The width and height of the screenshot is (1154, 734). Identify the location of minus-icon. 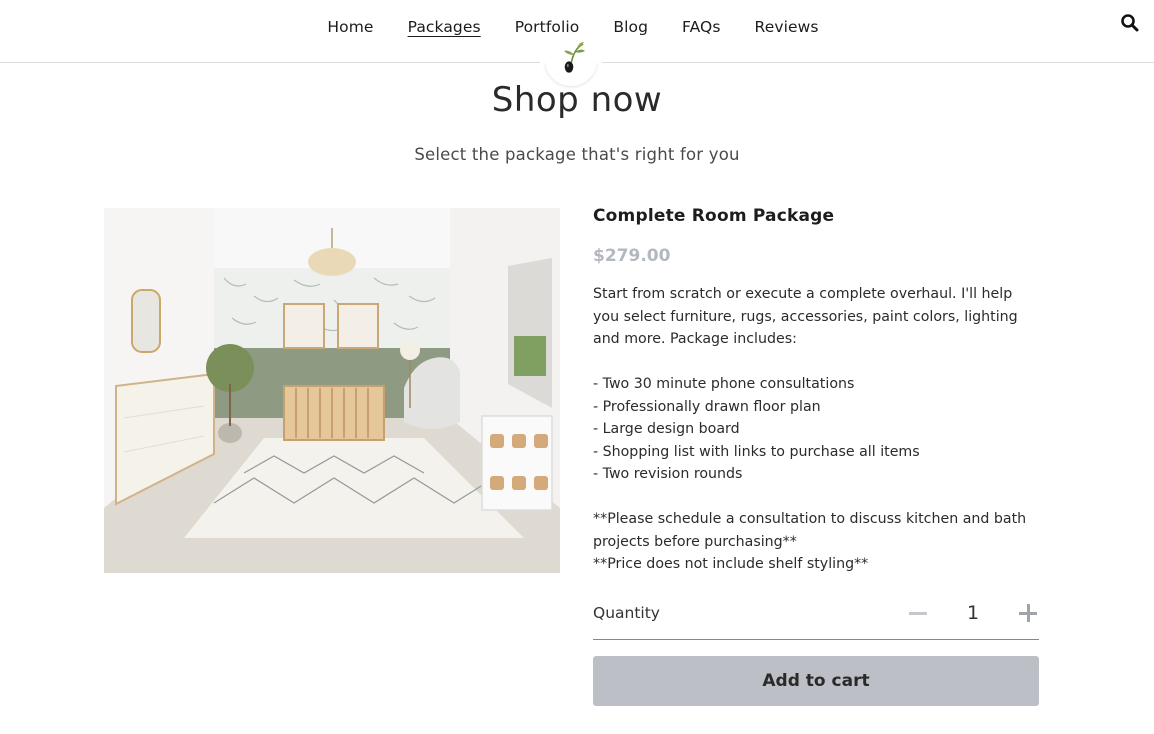
(918, 613).